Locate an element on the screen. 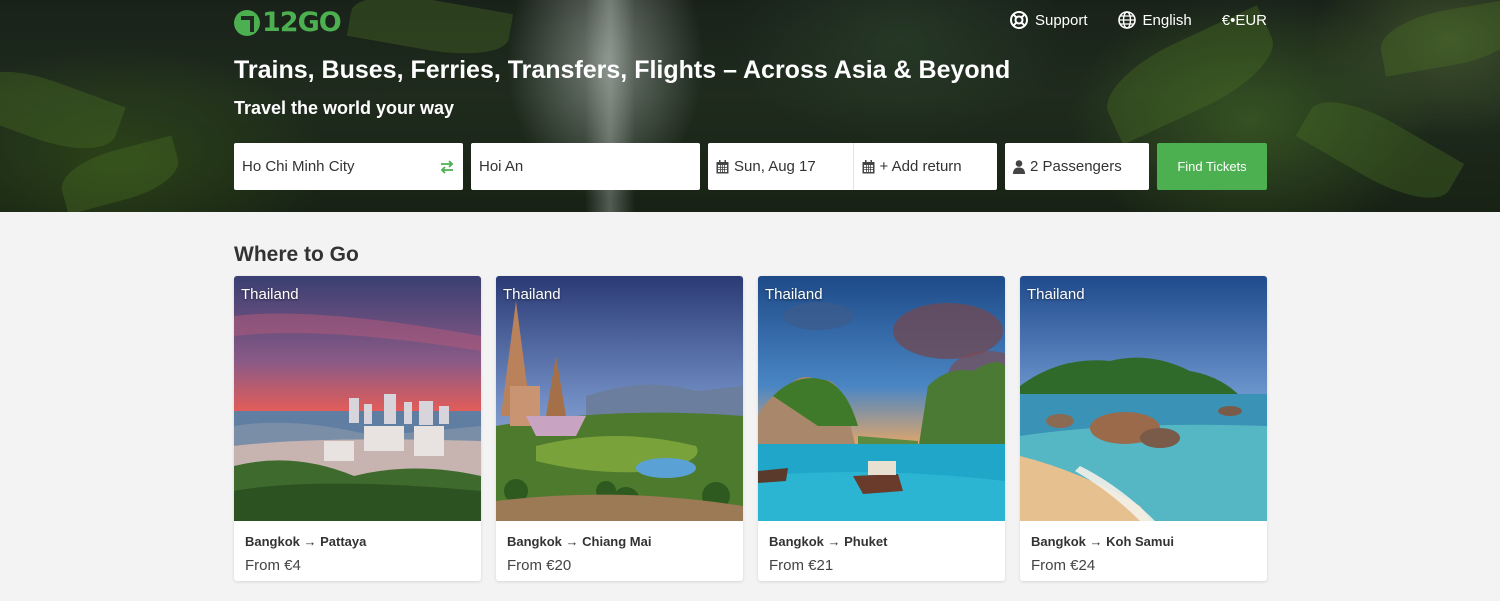 The image size is (1500, 601). destination-card: Thailand Bangkok → Phuket From €21 is located at coordinates (881, 428).